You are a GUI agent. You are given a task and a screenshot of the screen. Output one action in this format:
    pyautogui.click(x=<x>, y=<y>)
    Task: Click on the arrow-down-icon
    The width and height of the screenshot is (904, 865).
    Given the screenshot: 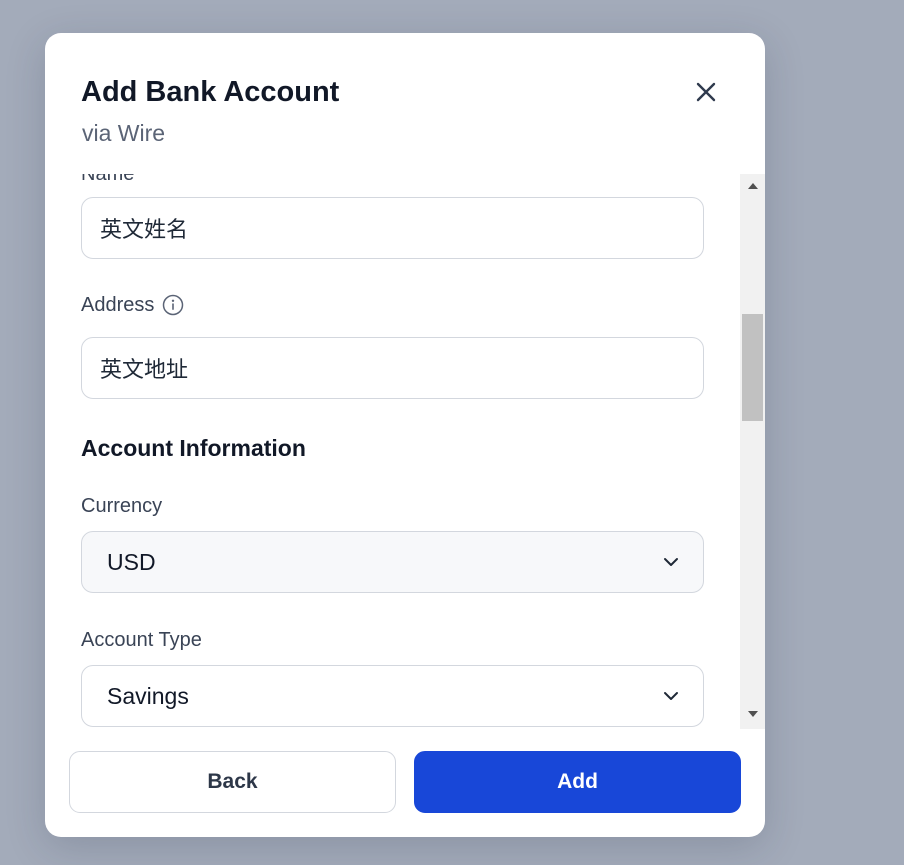 What is the action you would take?
    pyautogui.click(x=752, y=714)
    